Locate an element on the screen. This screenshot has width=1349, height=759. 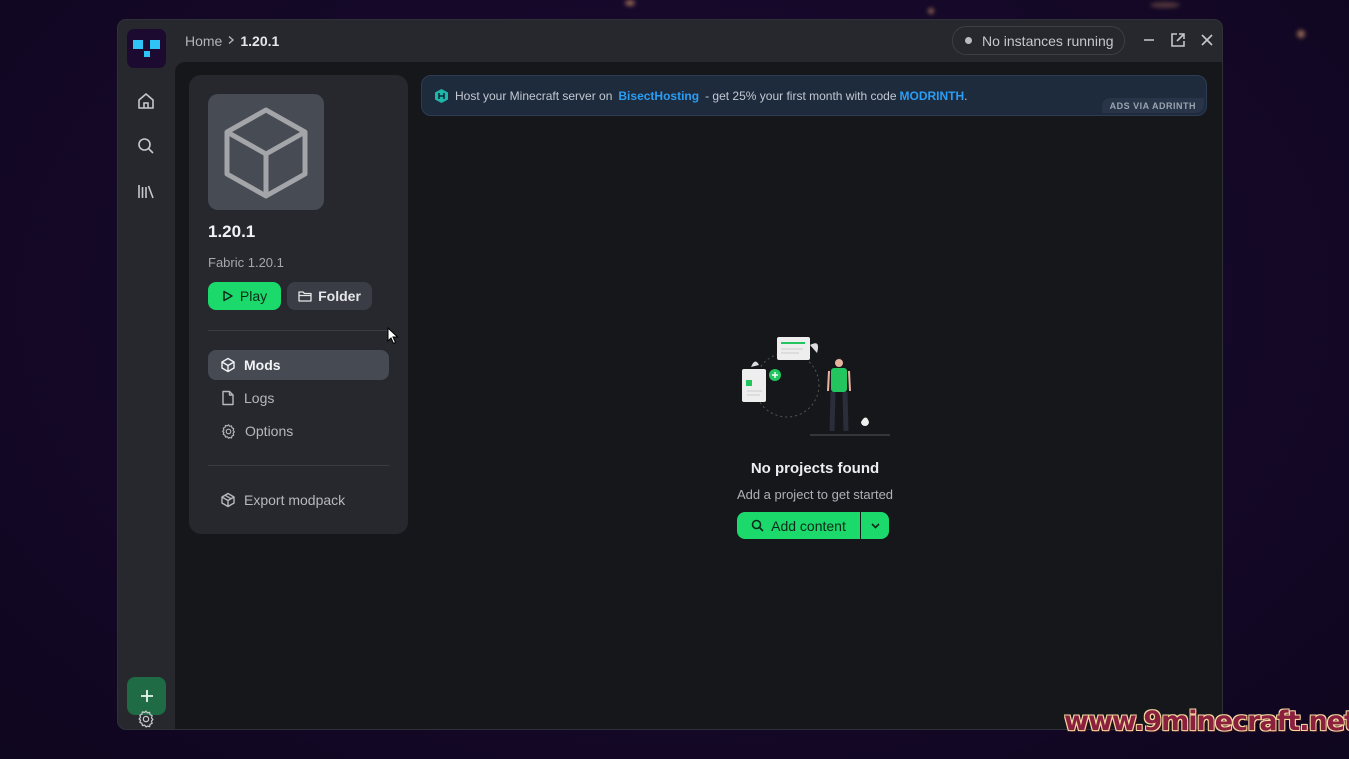
bisecthosting-logo-icon is located at coordinates (441, 95).